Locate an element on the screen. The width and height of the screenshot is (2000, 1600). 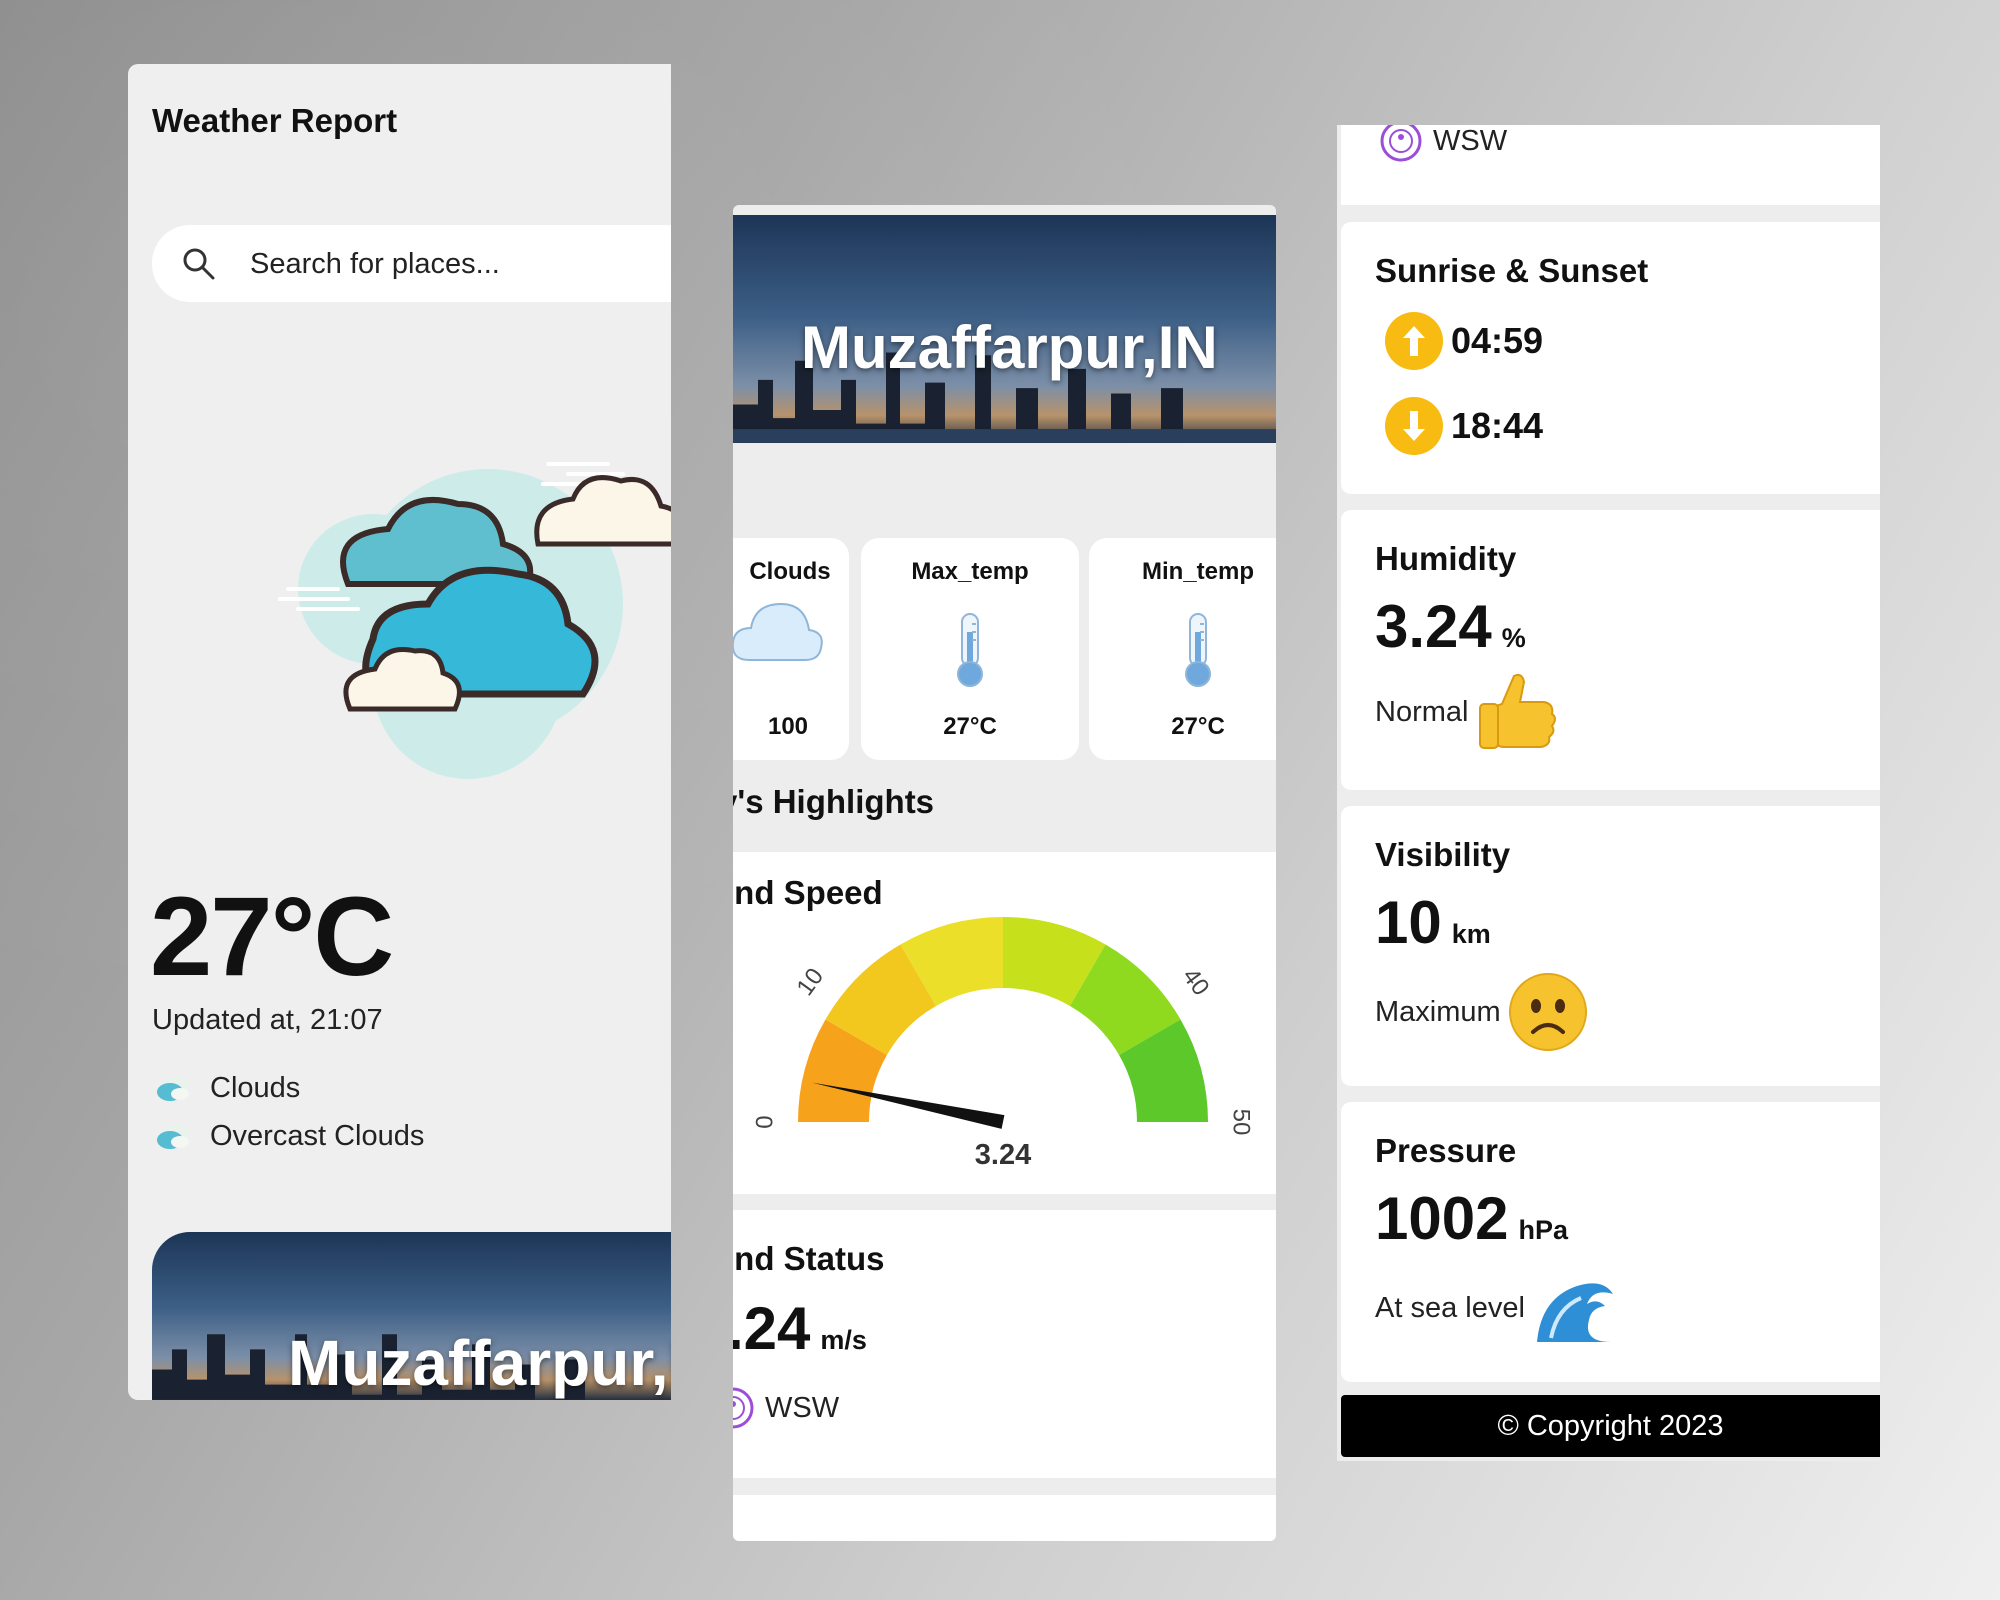
copyright-footer: © Copyright 2023 is located at coordinates (1610, 1426).